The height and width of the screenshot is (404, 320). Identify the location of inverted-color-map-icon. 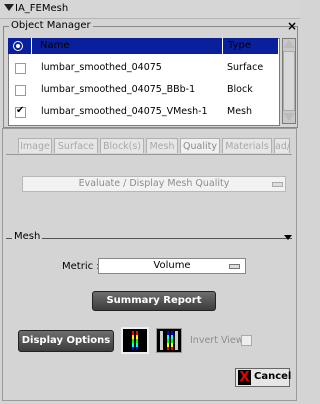
(169, 340).